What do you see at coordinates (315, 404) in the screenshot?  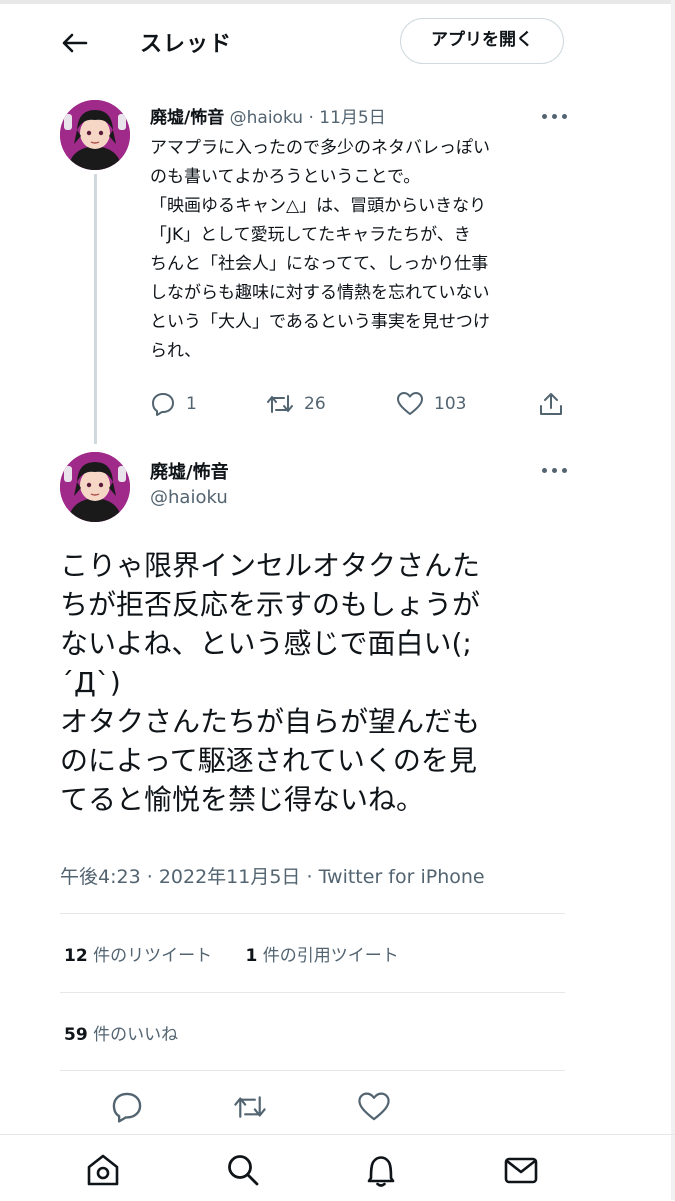 I see `retweet-count: 26` at bounding box center [315, 404].